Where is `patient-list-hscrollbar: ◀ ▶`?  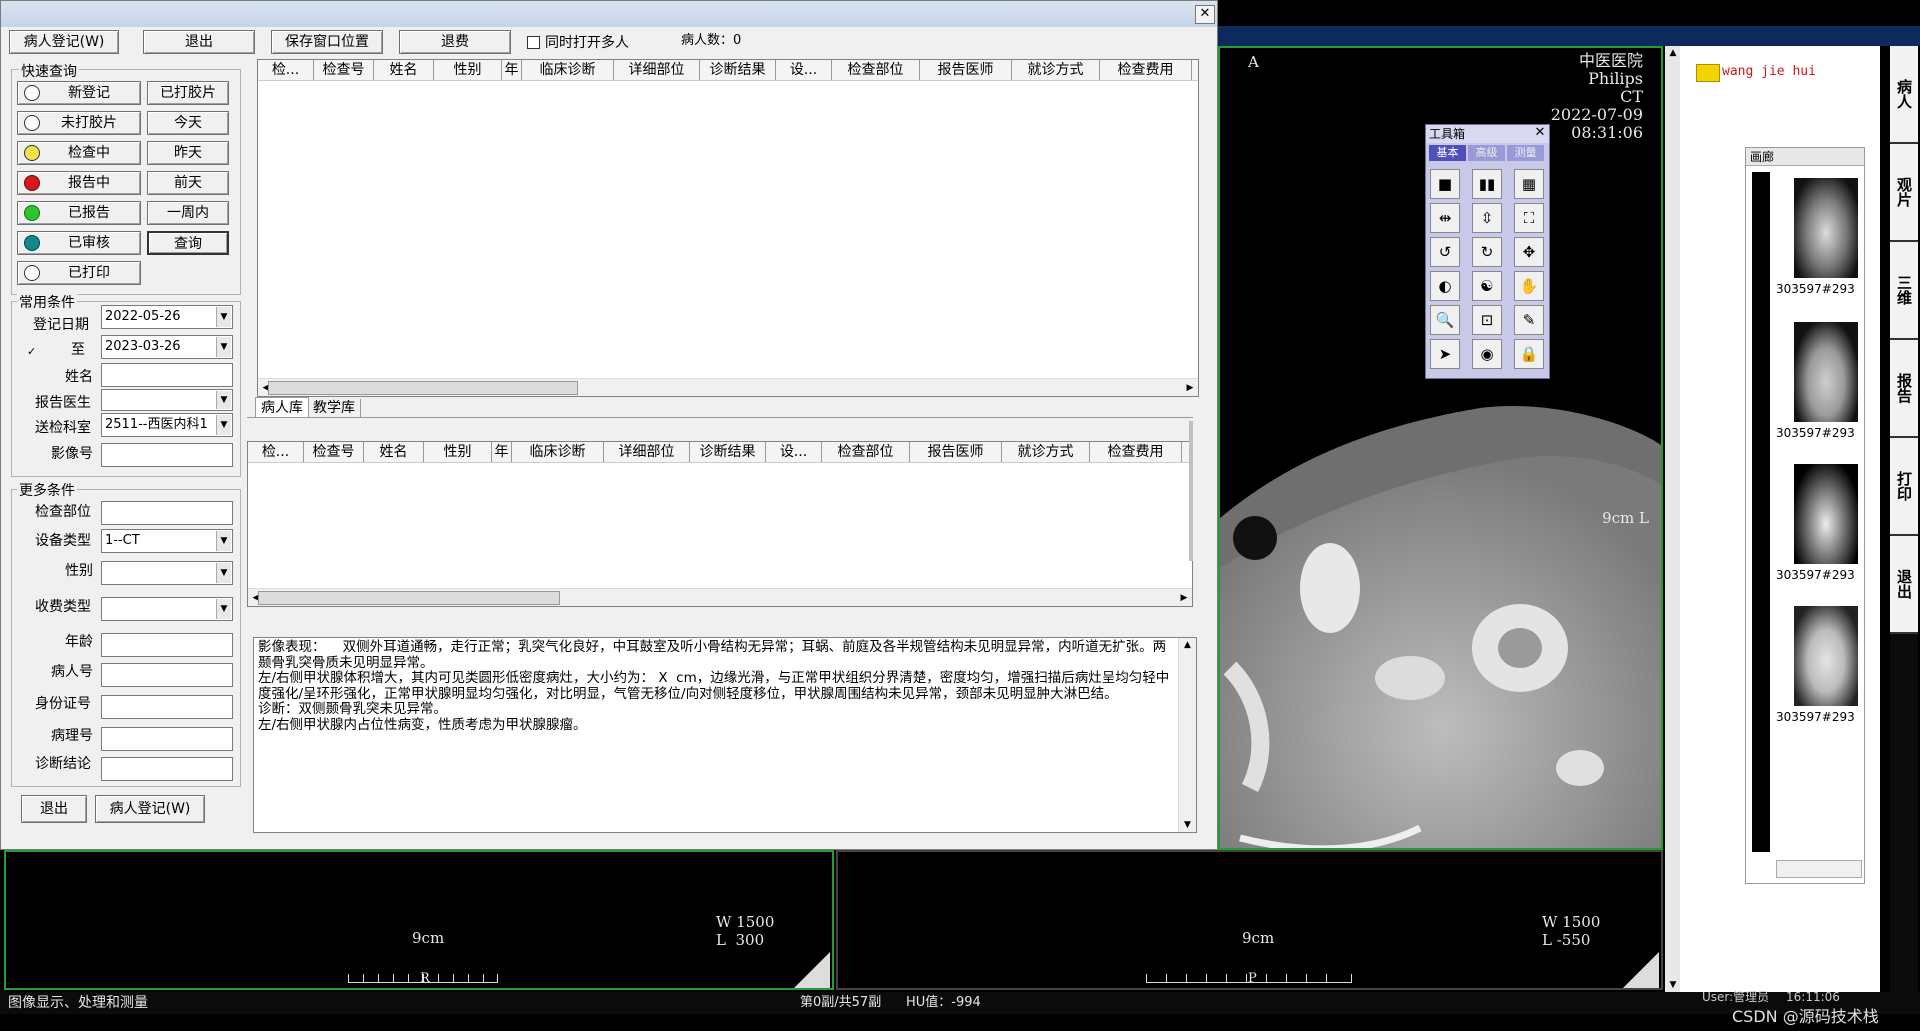 patient-list-hscrollbar: ◀ ▶ is located at coordinates (728, 387).